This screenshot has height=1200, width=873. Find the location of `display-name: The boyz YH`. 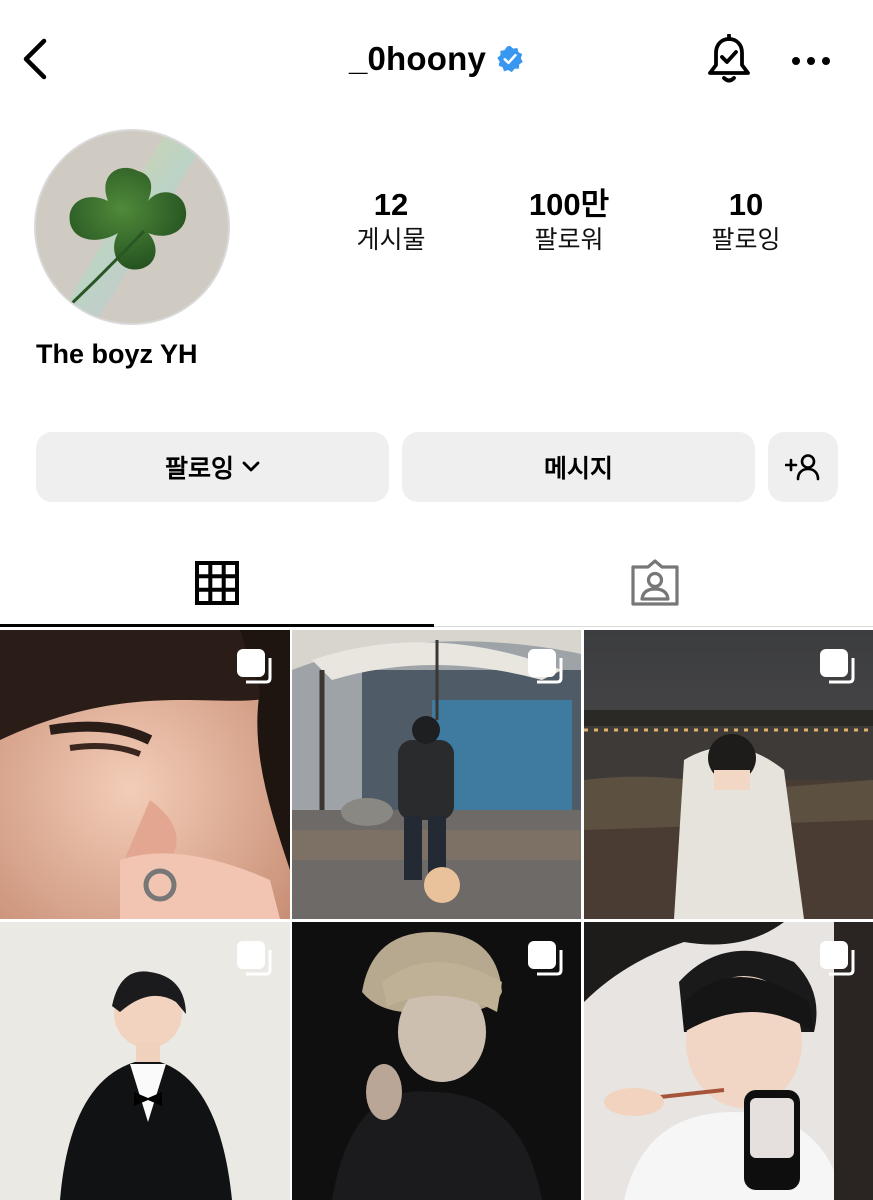

display-name: The boyz YH is located at coordinates (117, 354).